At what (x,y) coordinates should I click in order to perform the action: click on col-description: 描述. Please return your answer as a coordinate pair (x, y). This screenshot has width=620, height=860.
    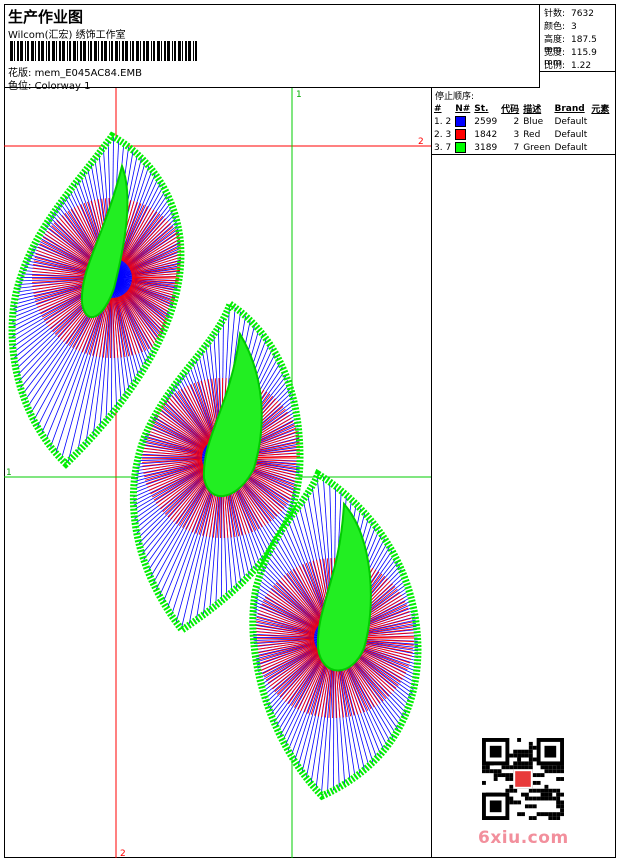
    Looking at the image, I should click on (532, 110).